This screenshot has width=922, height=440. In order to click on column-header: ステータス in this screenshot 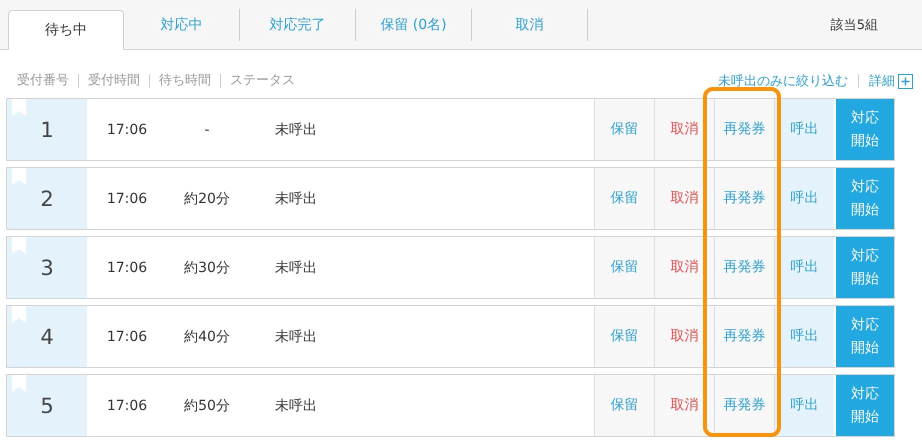, I will do `click(262, 81)`.